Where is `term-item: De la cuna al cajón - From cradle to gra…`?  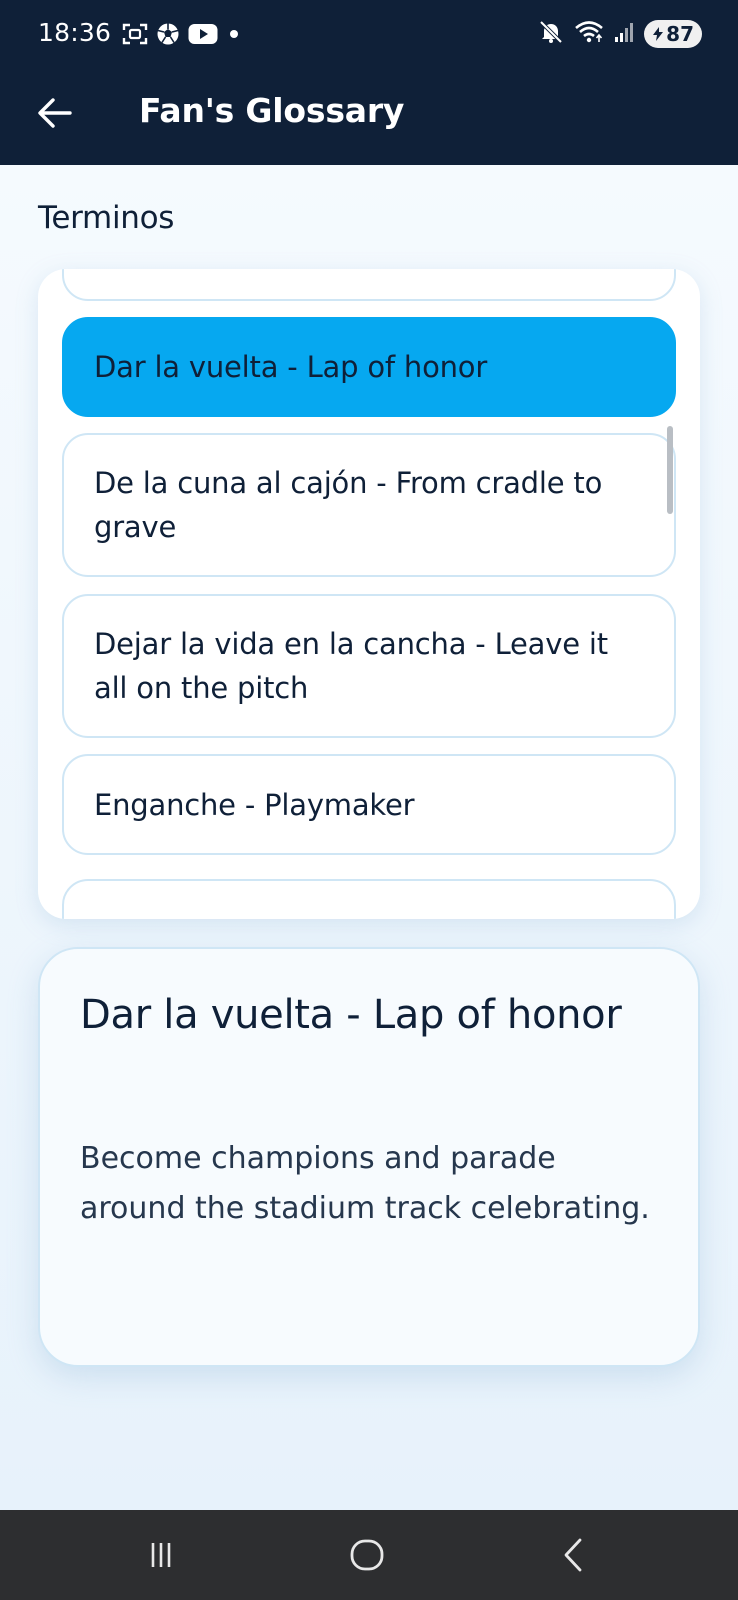
term-item: De la cuna al cajón - From cradle to gra… is located at coordinates (369, 505).